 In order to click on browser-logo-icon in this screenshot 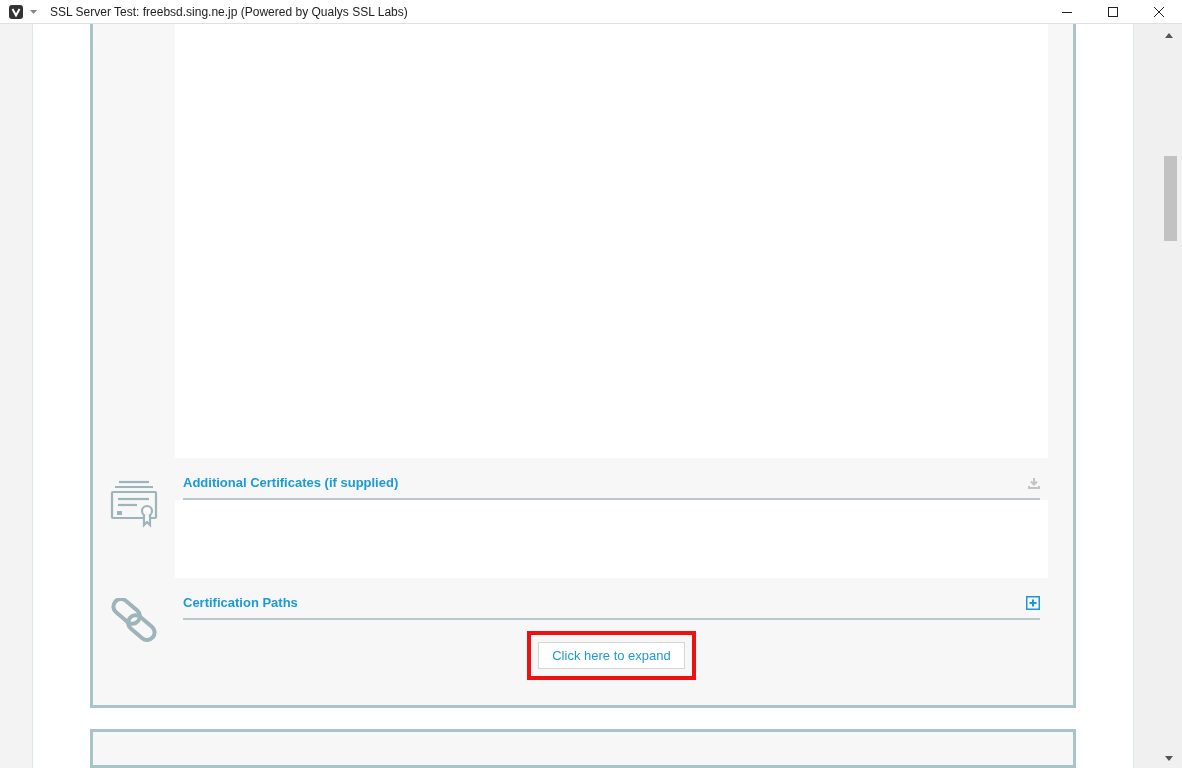, I will do `click(16, 11)`.